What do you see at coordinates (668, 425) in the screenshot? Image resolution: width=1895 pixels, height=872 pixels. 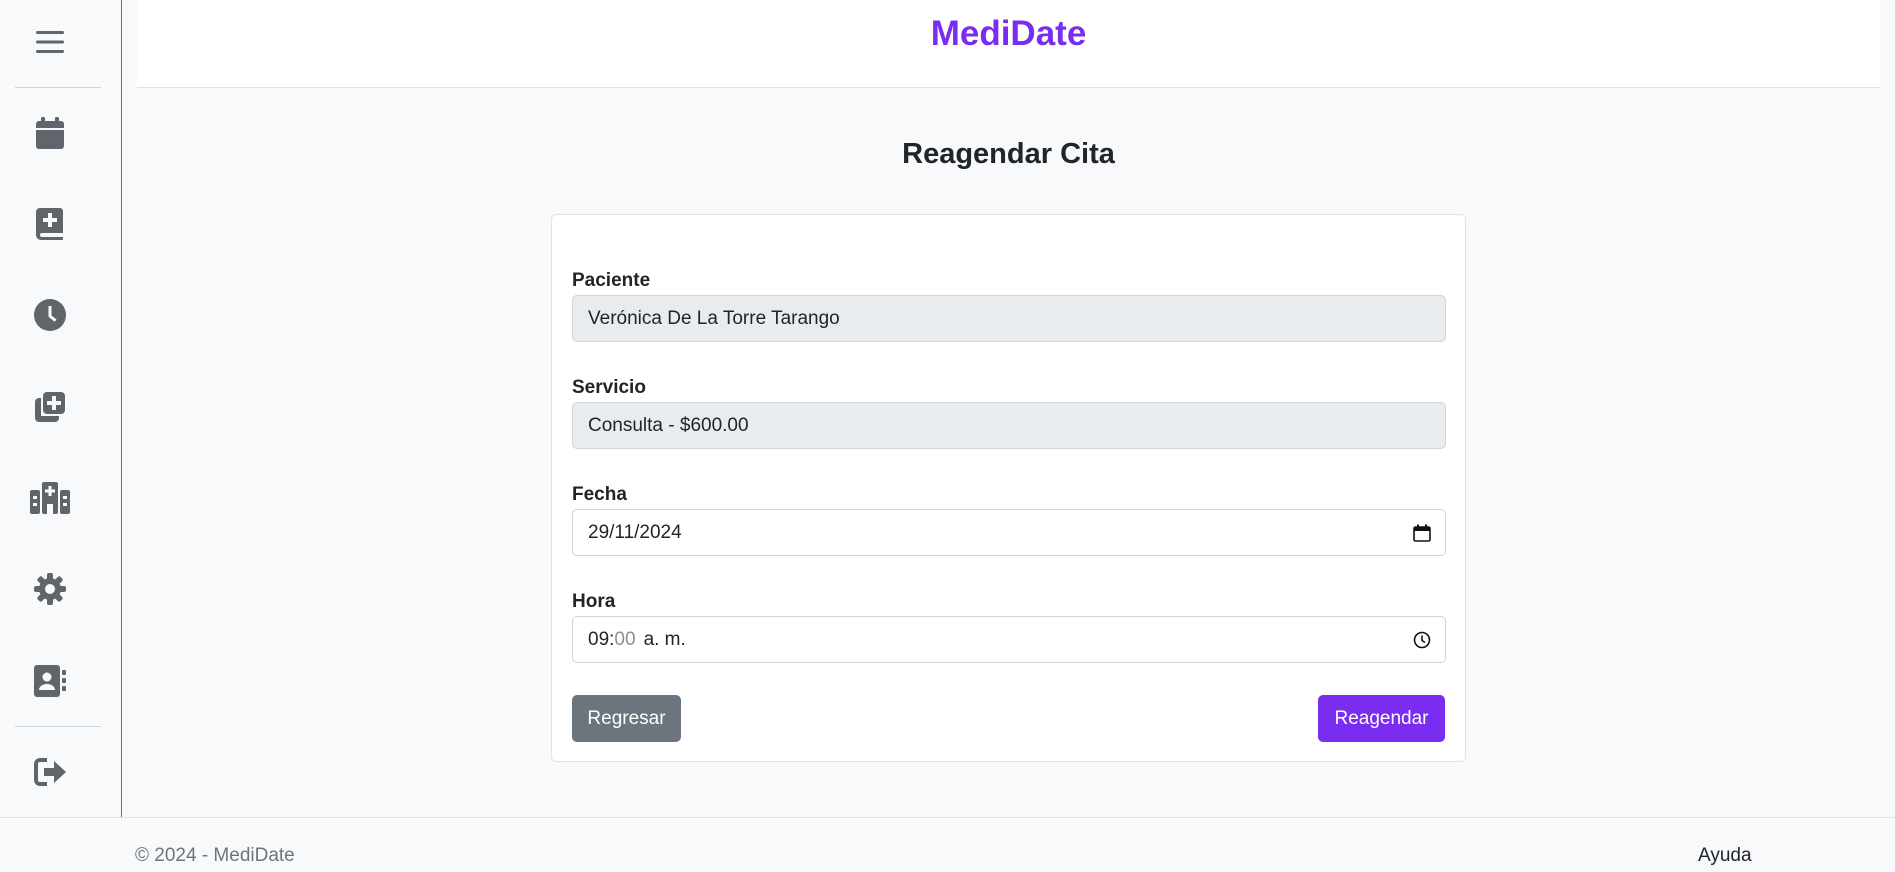 I see `service-value: Consulta - $600.00` at bounding box center [668, 425].